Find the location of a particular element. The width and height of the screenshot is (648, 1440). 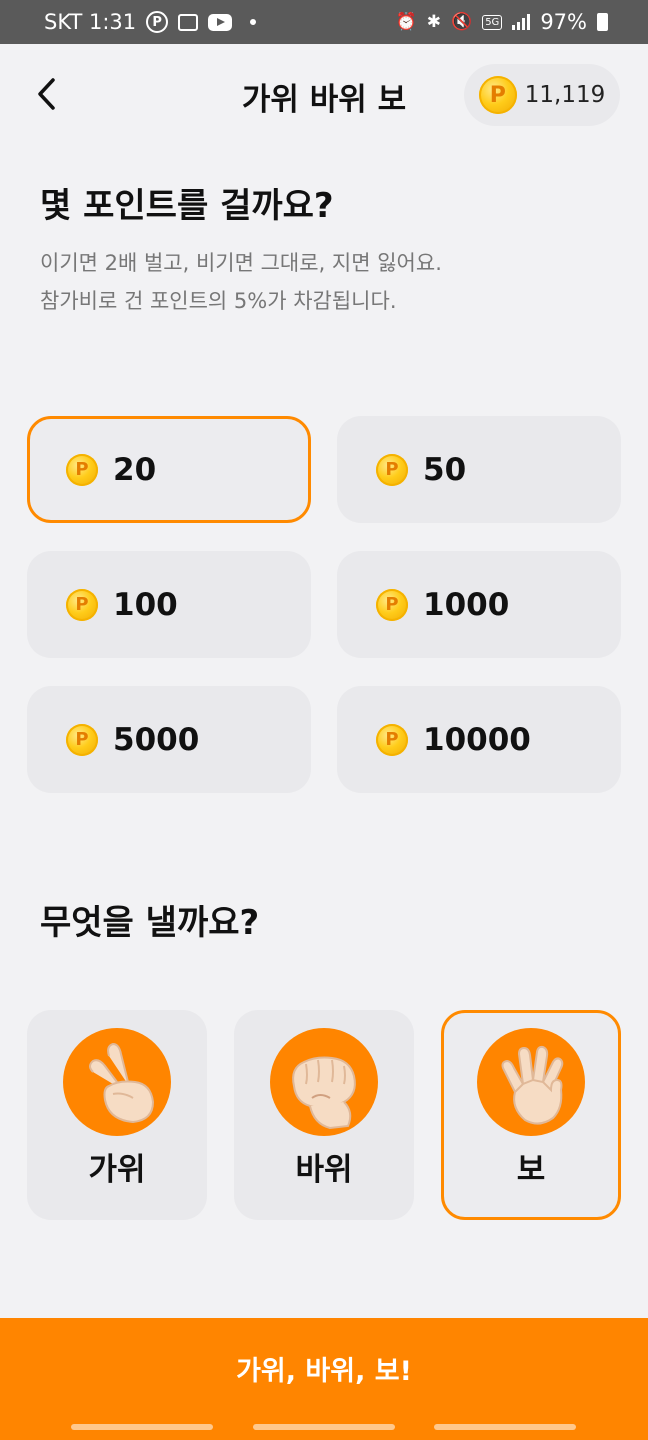

choice-paper: 보 is located at coordinates (531, 1115).